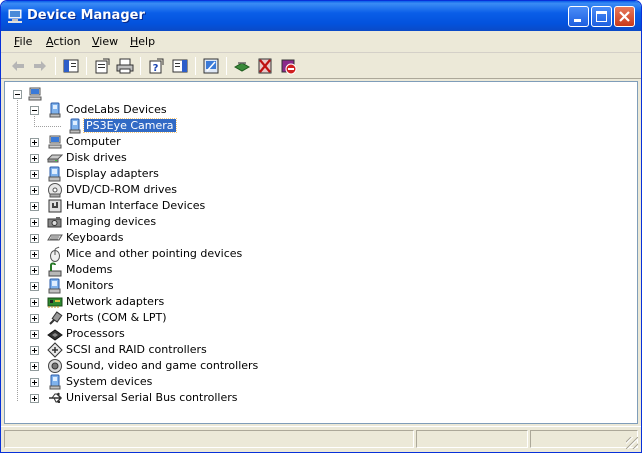  What do you see at coordinates (111, 221) in the screenshot?
I see `category-label: Imaging devices` at bounding box center [111, 221].